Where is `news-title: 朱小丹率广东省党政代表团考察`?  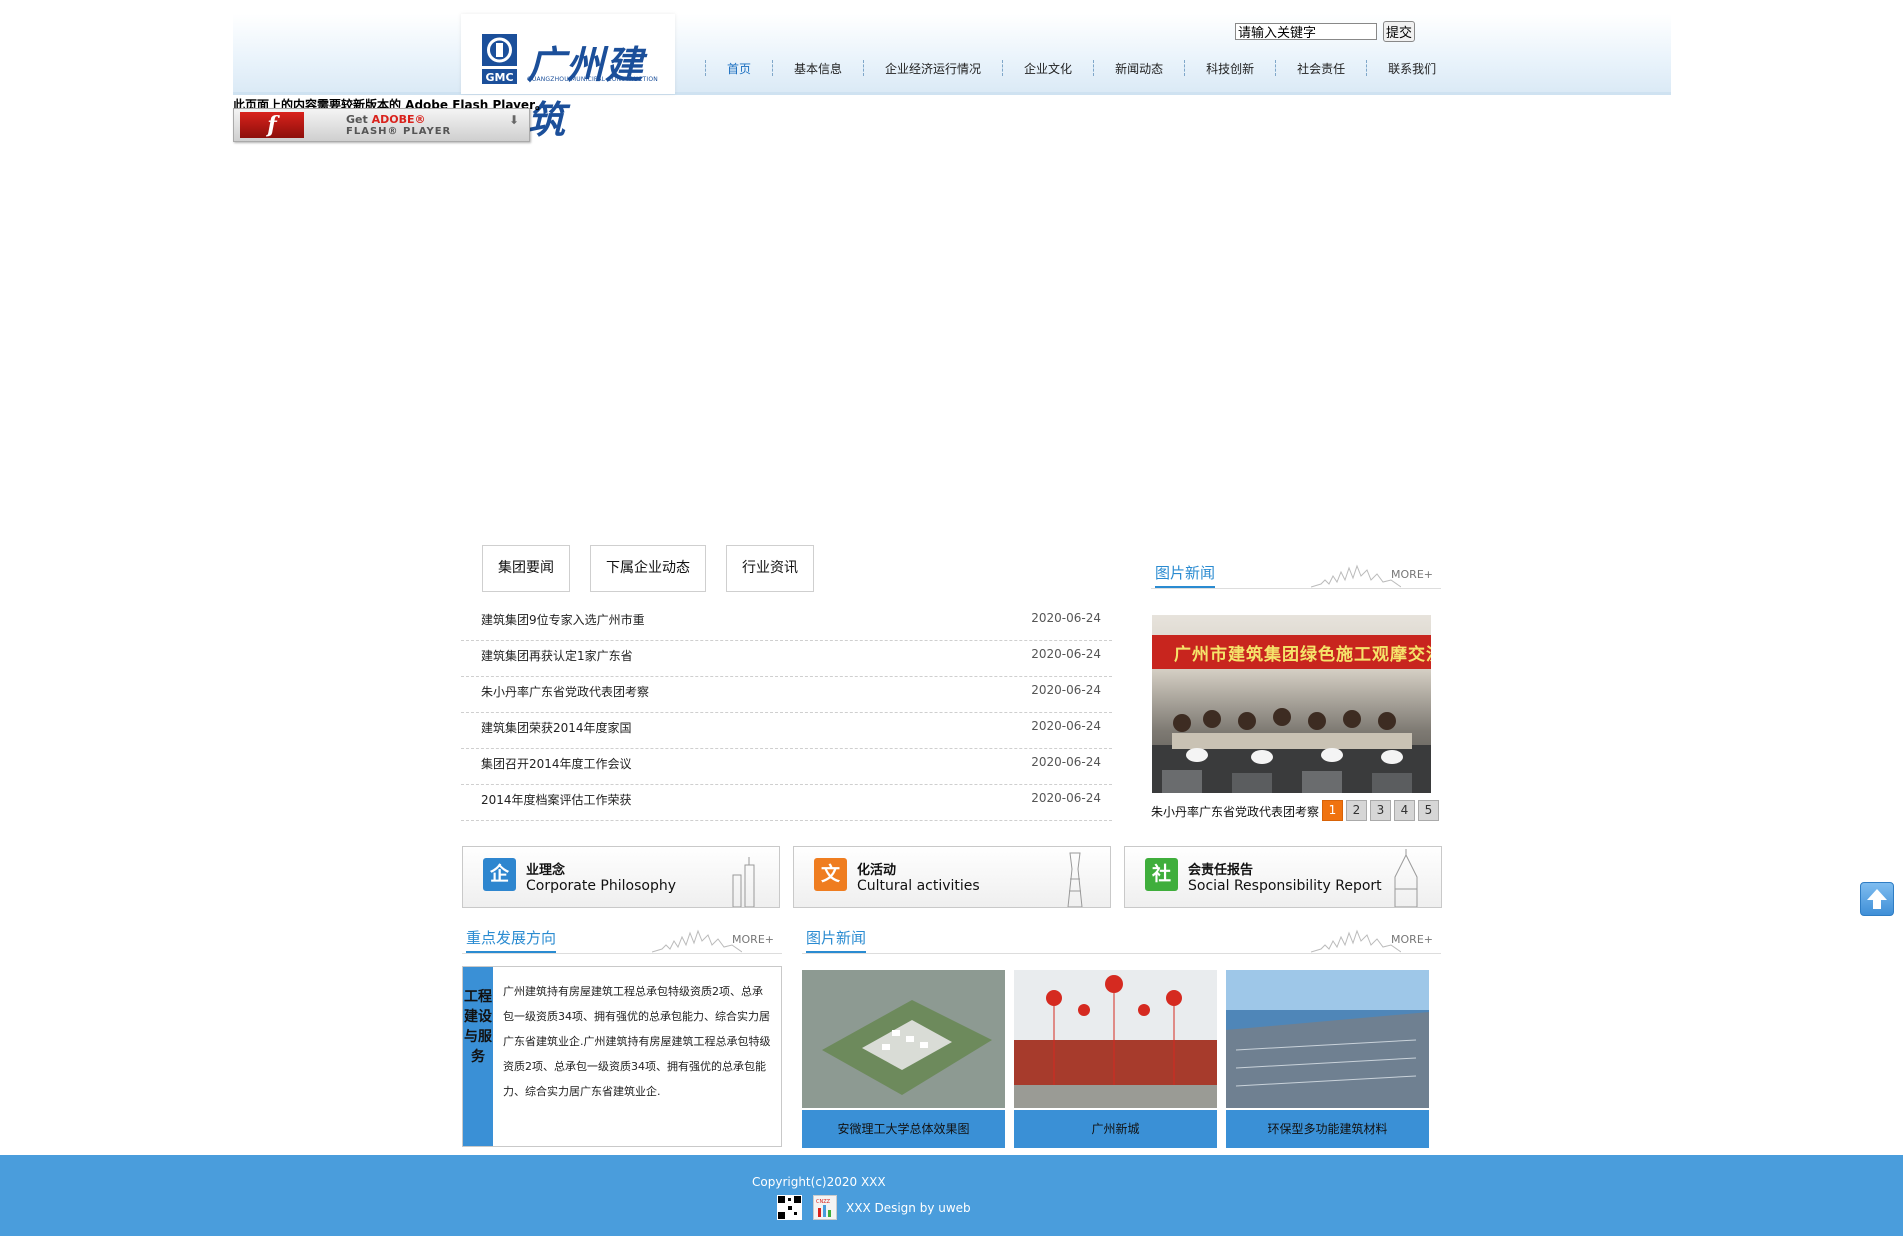
news-title: 朱小丹率广东省党政代表团考察 is located at coordinates (565, 691).